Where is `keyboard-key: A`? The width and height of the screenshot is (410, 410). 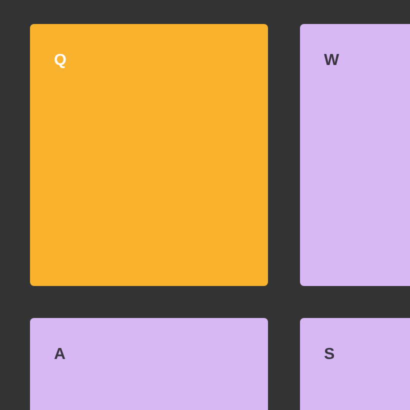
keyboard-key: A is located at coordinates (149, 364).